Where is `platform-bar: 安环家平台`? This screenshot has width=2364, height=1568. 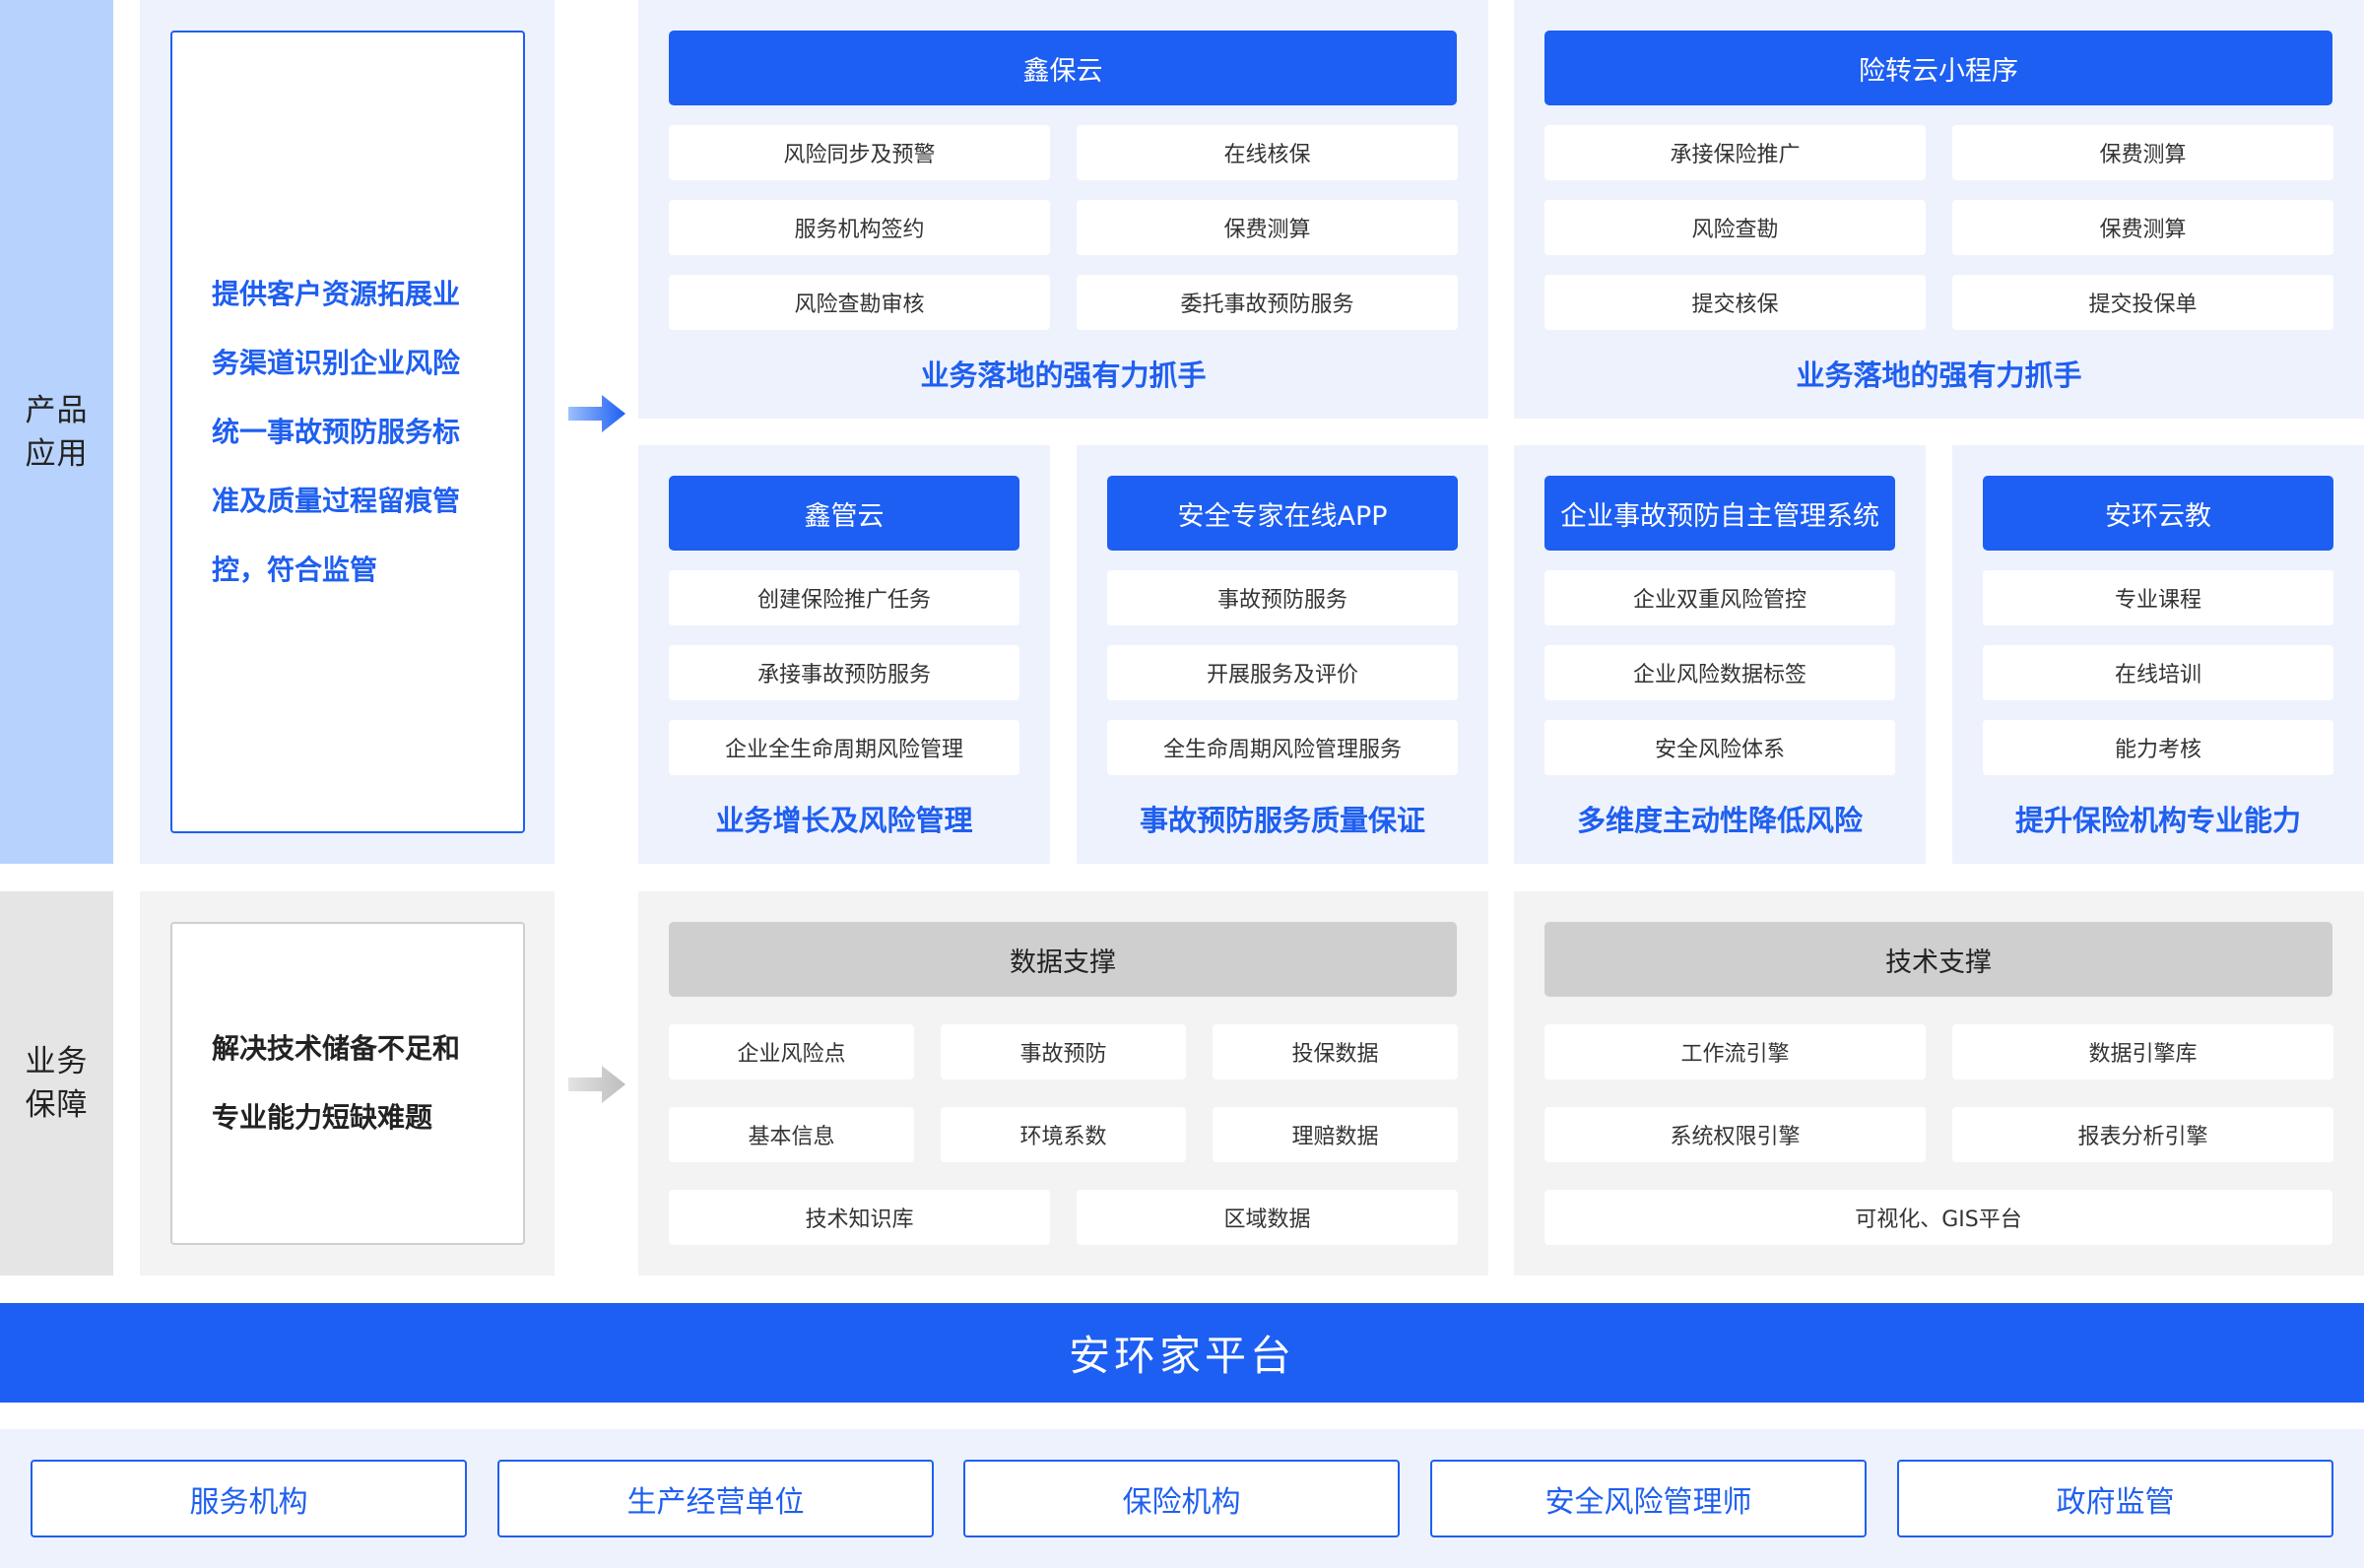
platform-bar: 安环家平台 is located at coordinates (1182, 1353).